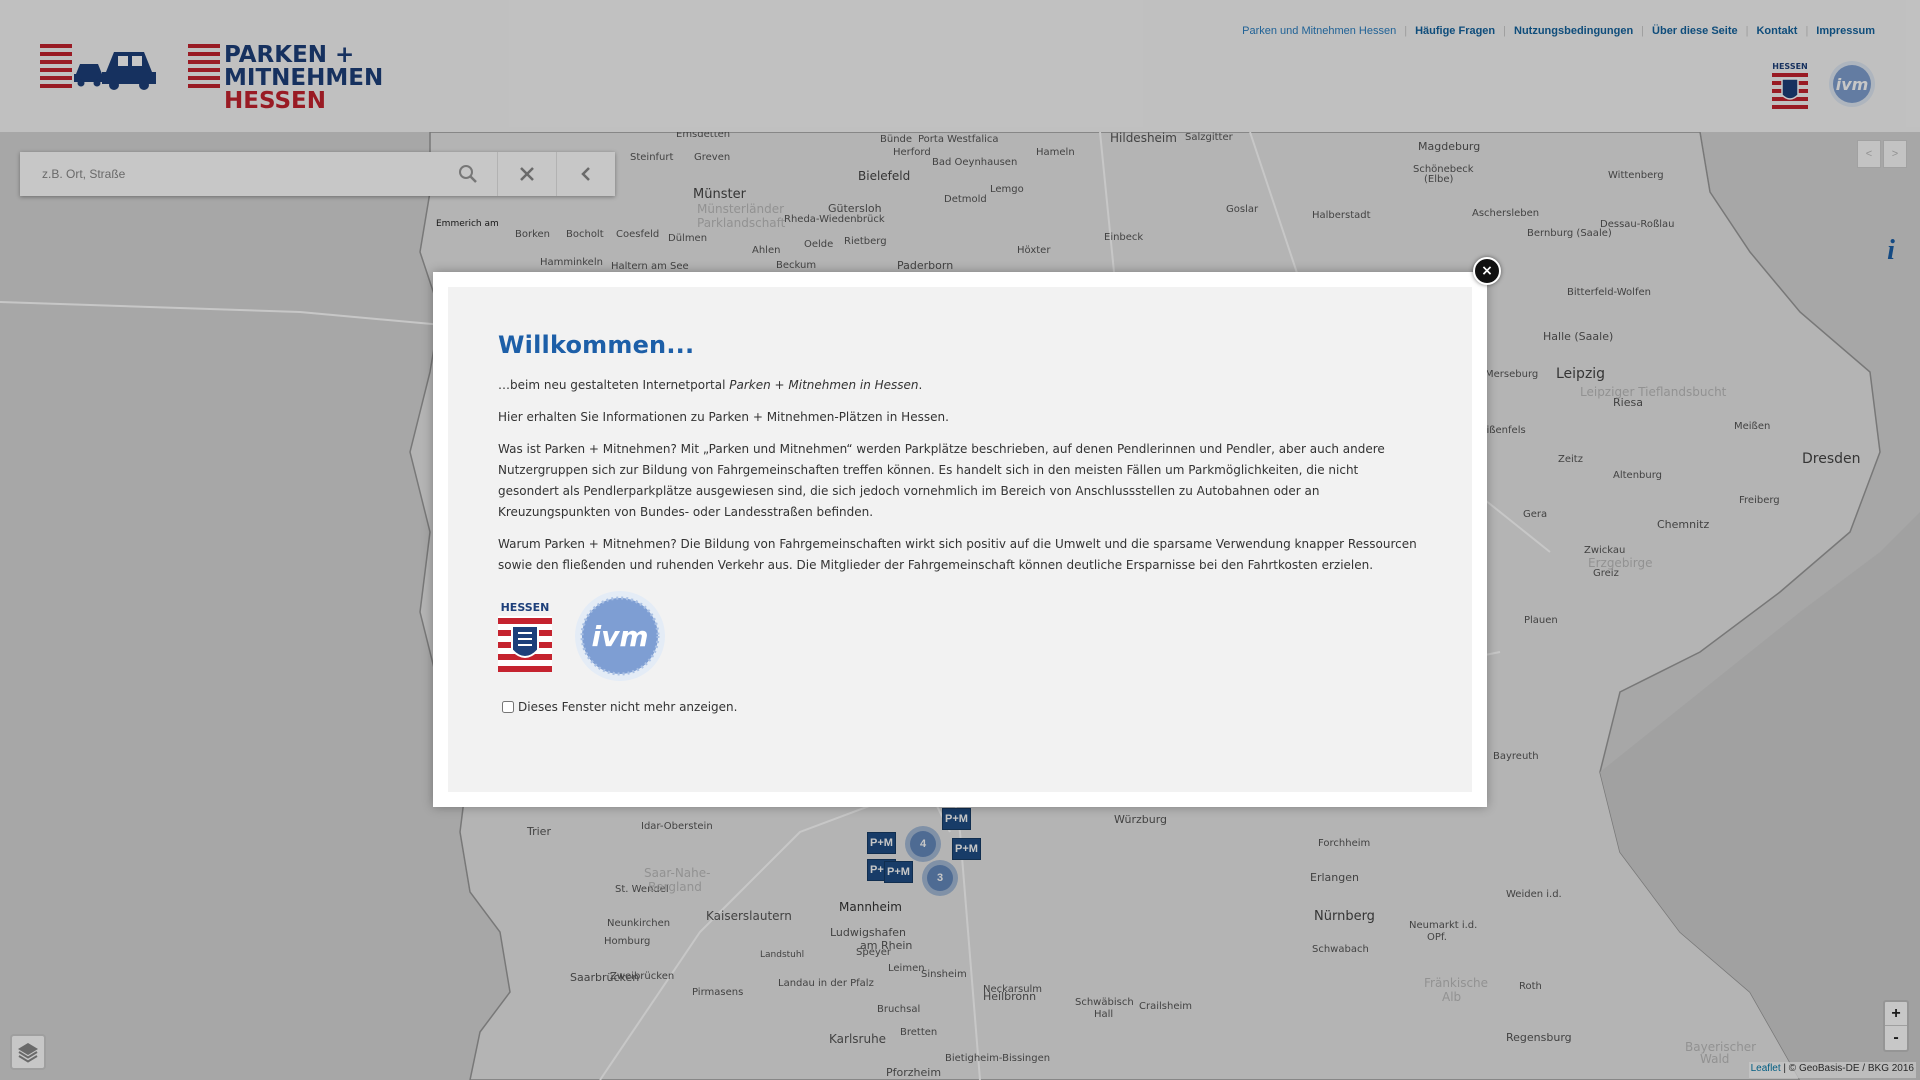  Describe the element at coordinates (1487, 271) in the screenshot. I see `close-modal-button: ×` at that location.